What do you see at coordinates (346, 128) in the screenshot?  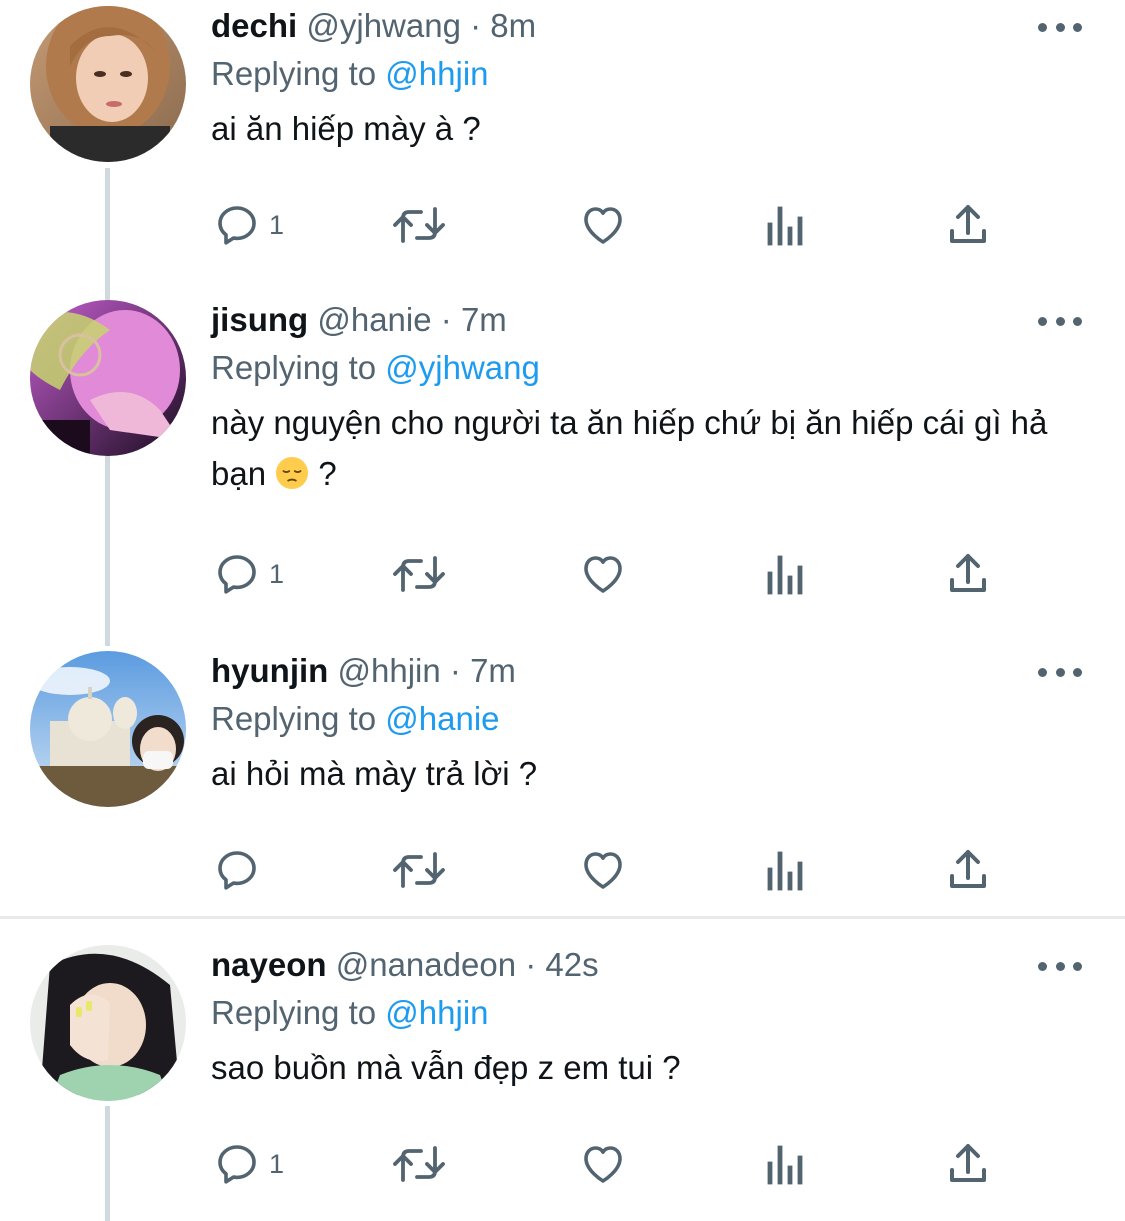 I see `tweet-text-body: ai ăn hiếp mày à ?` at bounding box center [346, 128].